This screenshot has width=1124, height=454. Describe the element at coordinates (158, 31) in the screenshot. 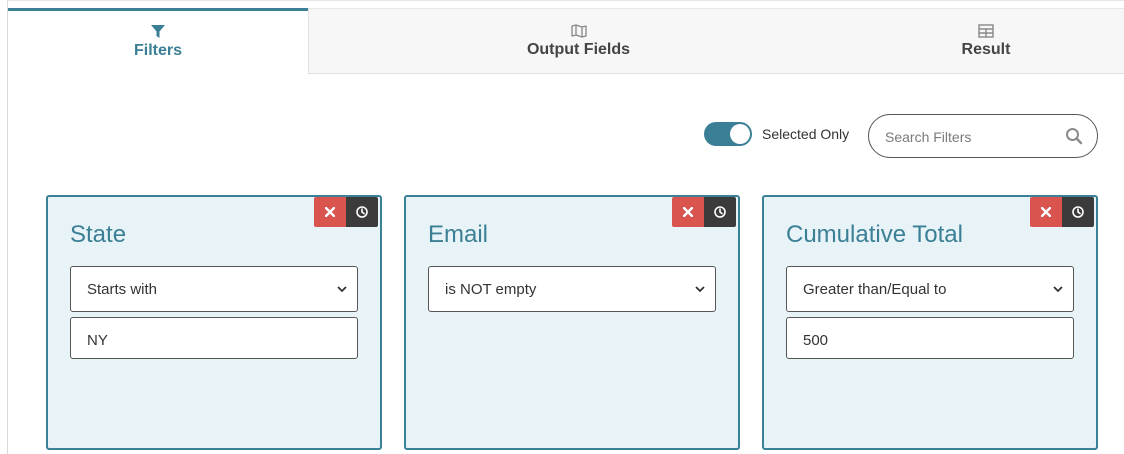

I see `filter-icon` at that location.